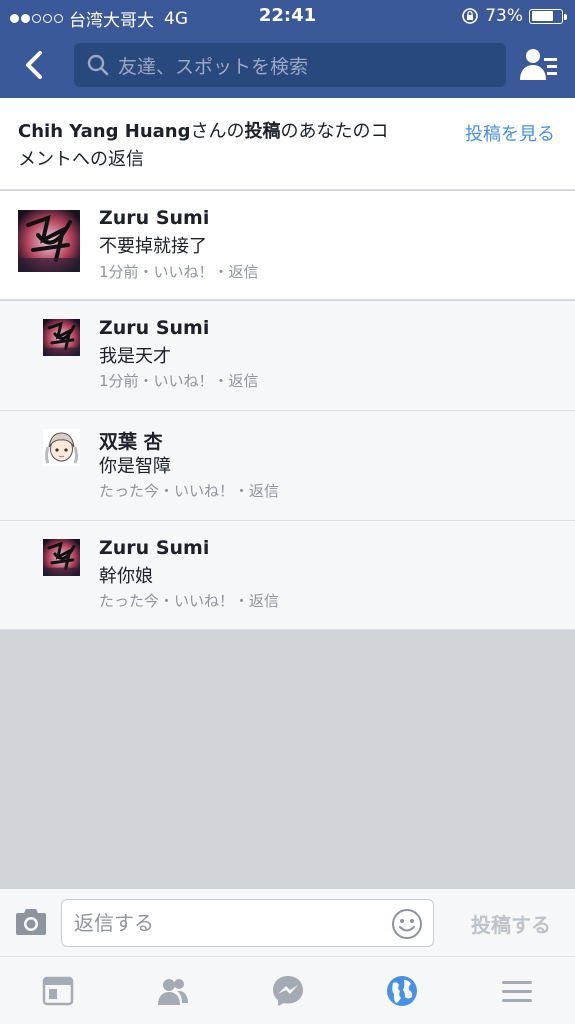  What do you see at coordinates (407, 924) in the screenshot?
I see `emoji-icon` at bounding box center [407, 924].